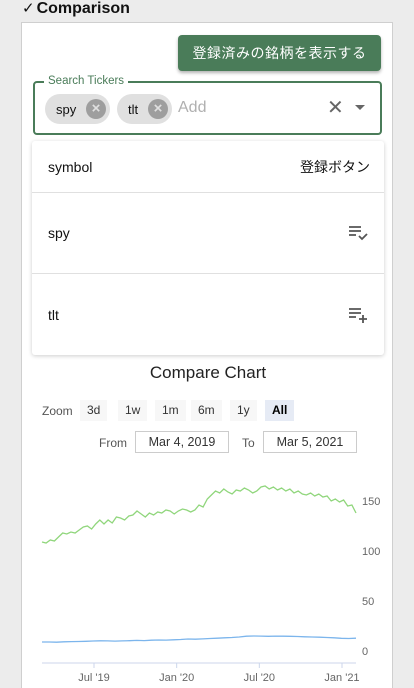  Describe the element at coordinates (133, 109) in the screenshot. I see `chip-label: tlt` at that location.